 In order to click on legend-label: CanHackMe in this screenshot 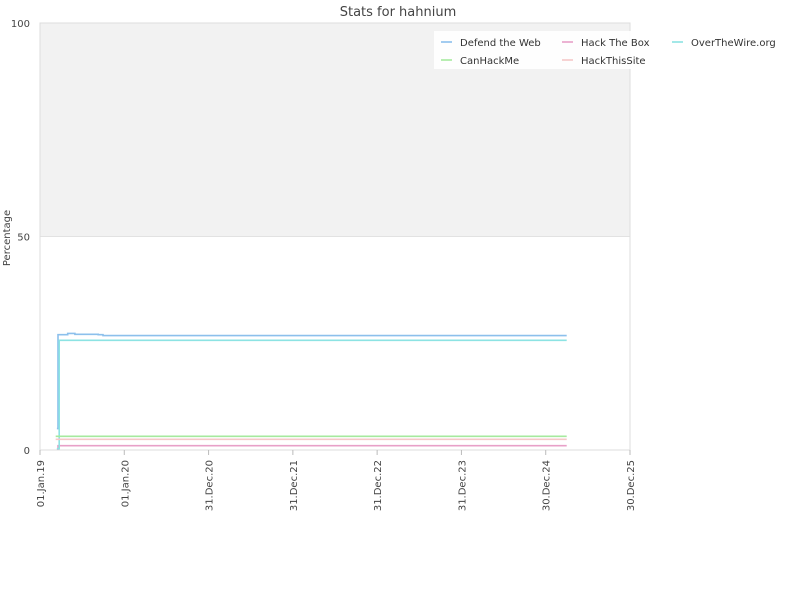, I will do `click(489, 61)`.